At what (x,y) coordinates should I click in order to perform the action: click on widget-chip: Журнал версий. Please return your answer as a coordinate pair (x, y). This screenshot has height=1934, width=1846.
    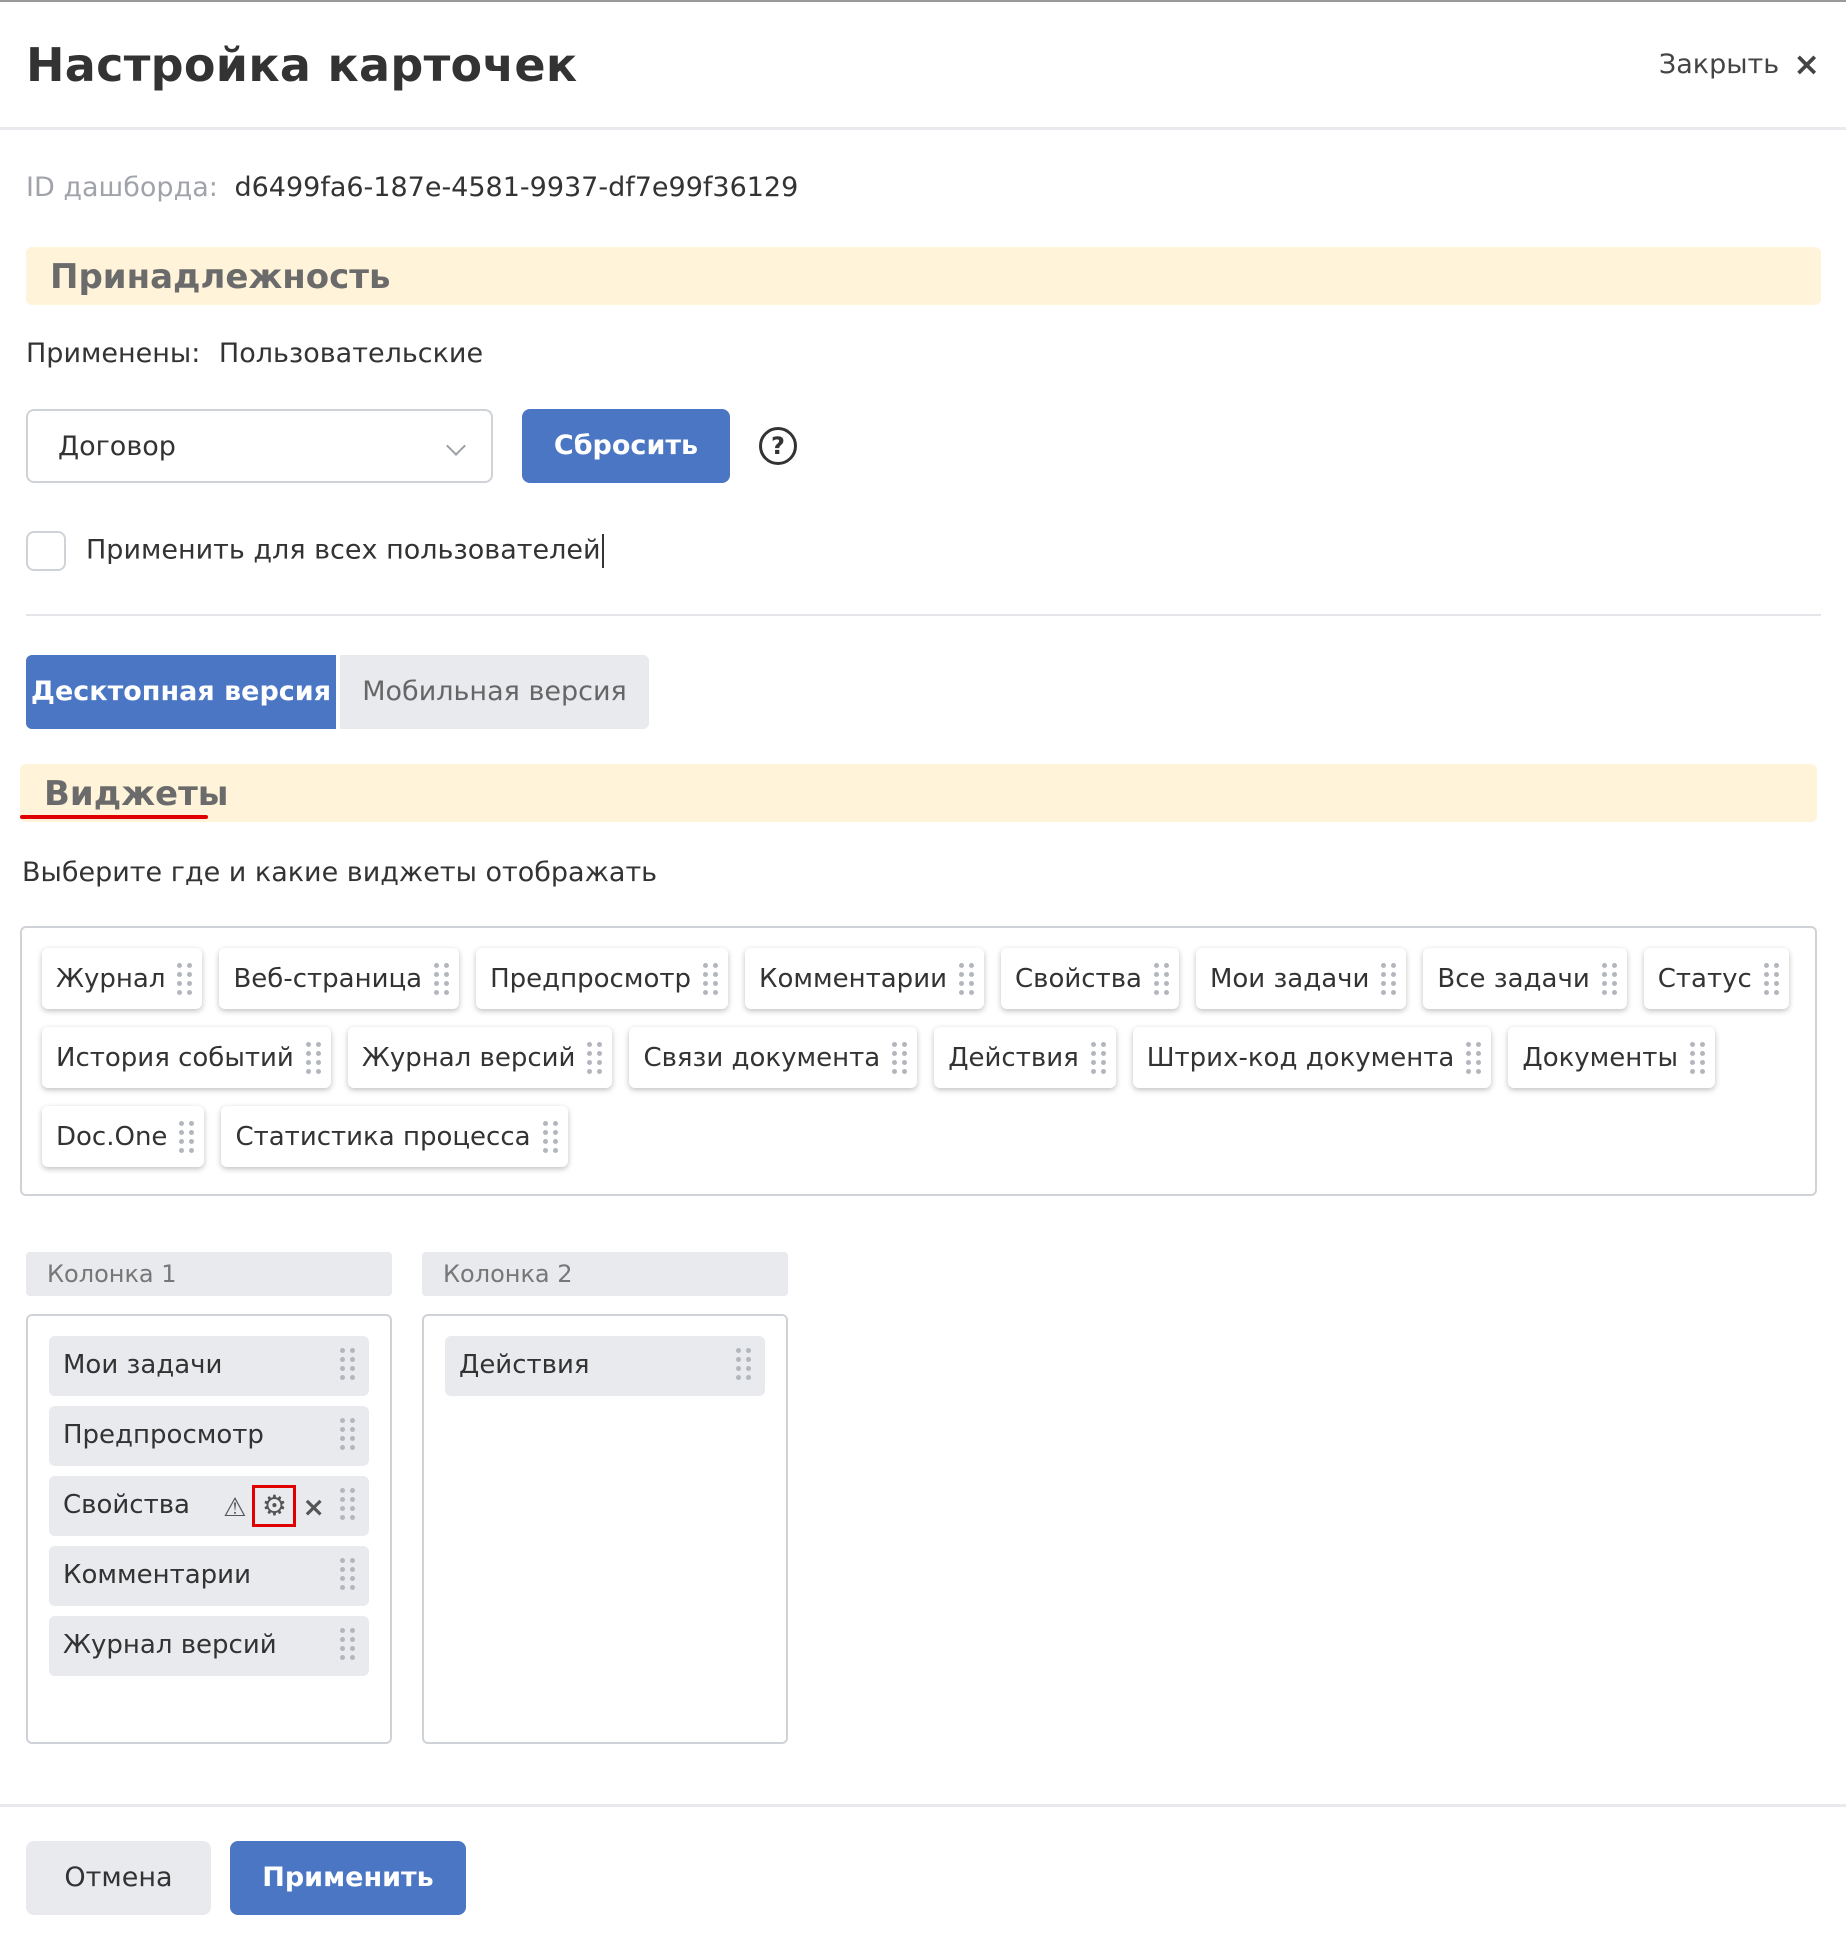
    Looking at the image, I should click on (480, 1057).